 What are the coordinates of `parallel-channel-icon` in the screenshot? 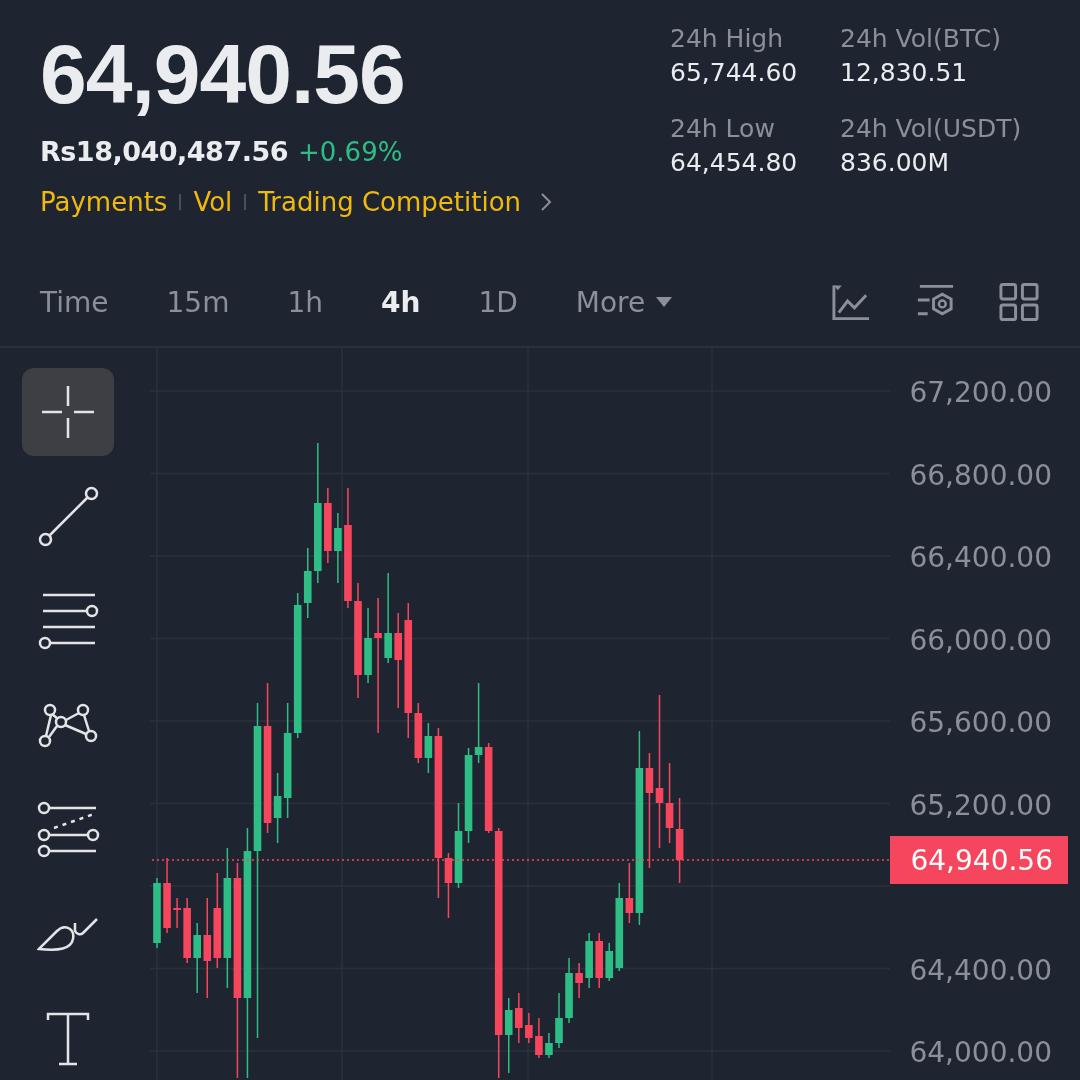 It's located at (68, 830).